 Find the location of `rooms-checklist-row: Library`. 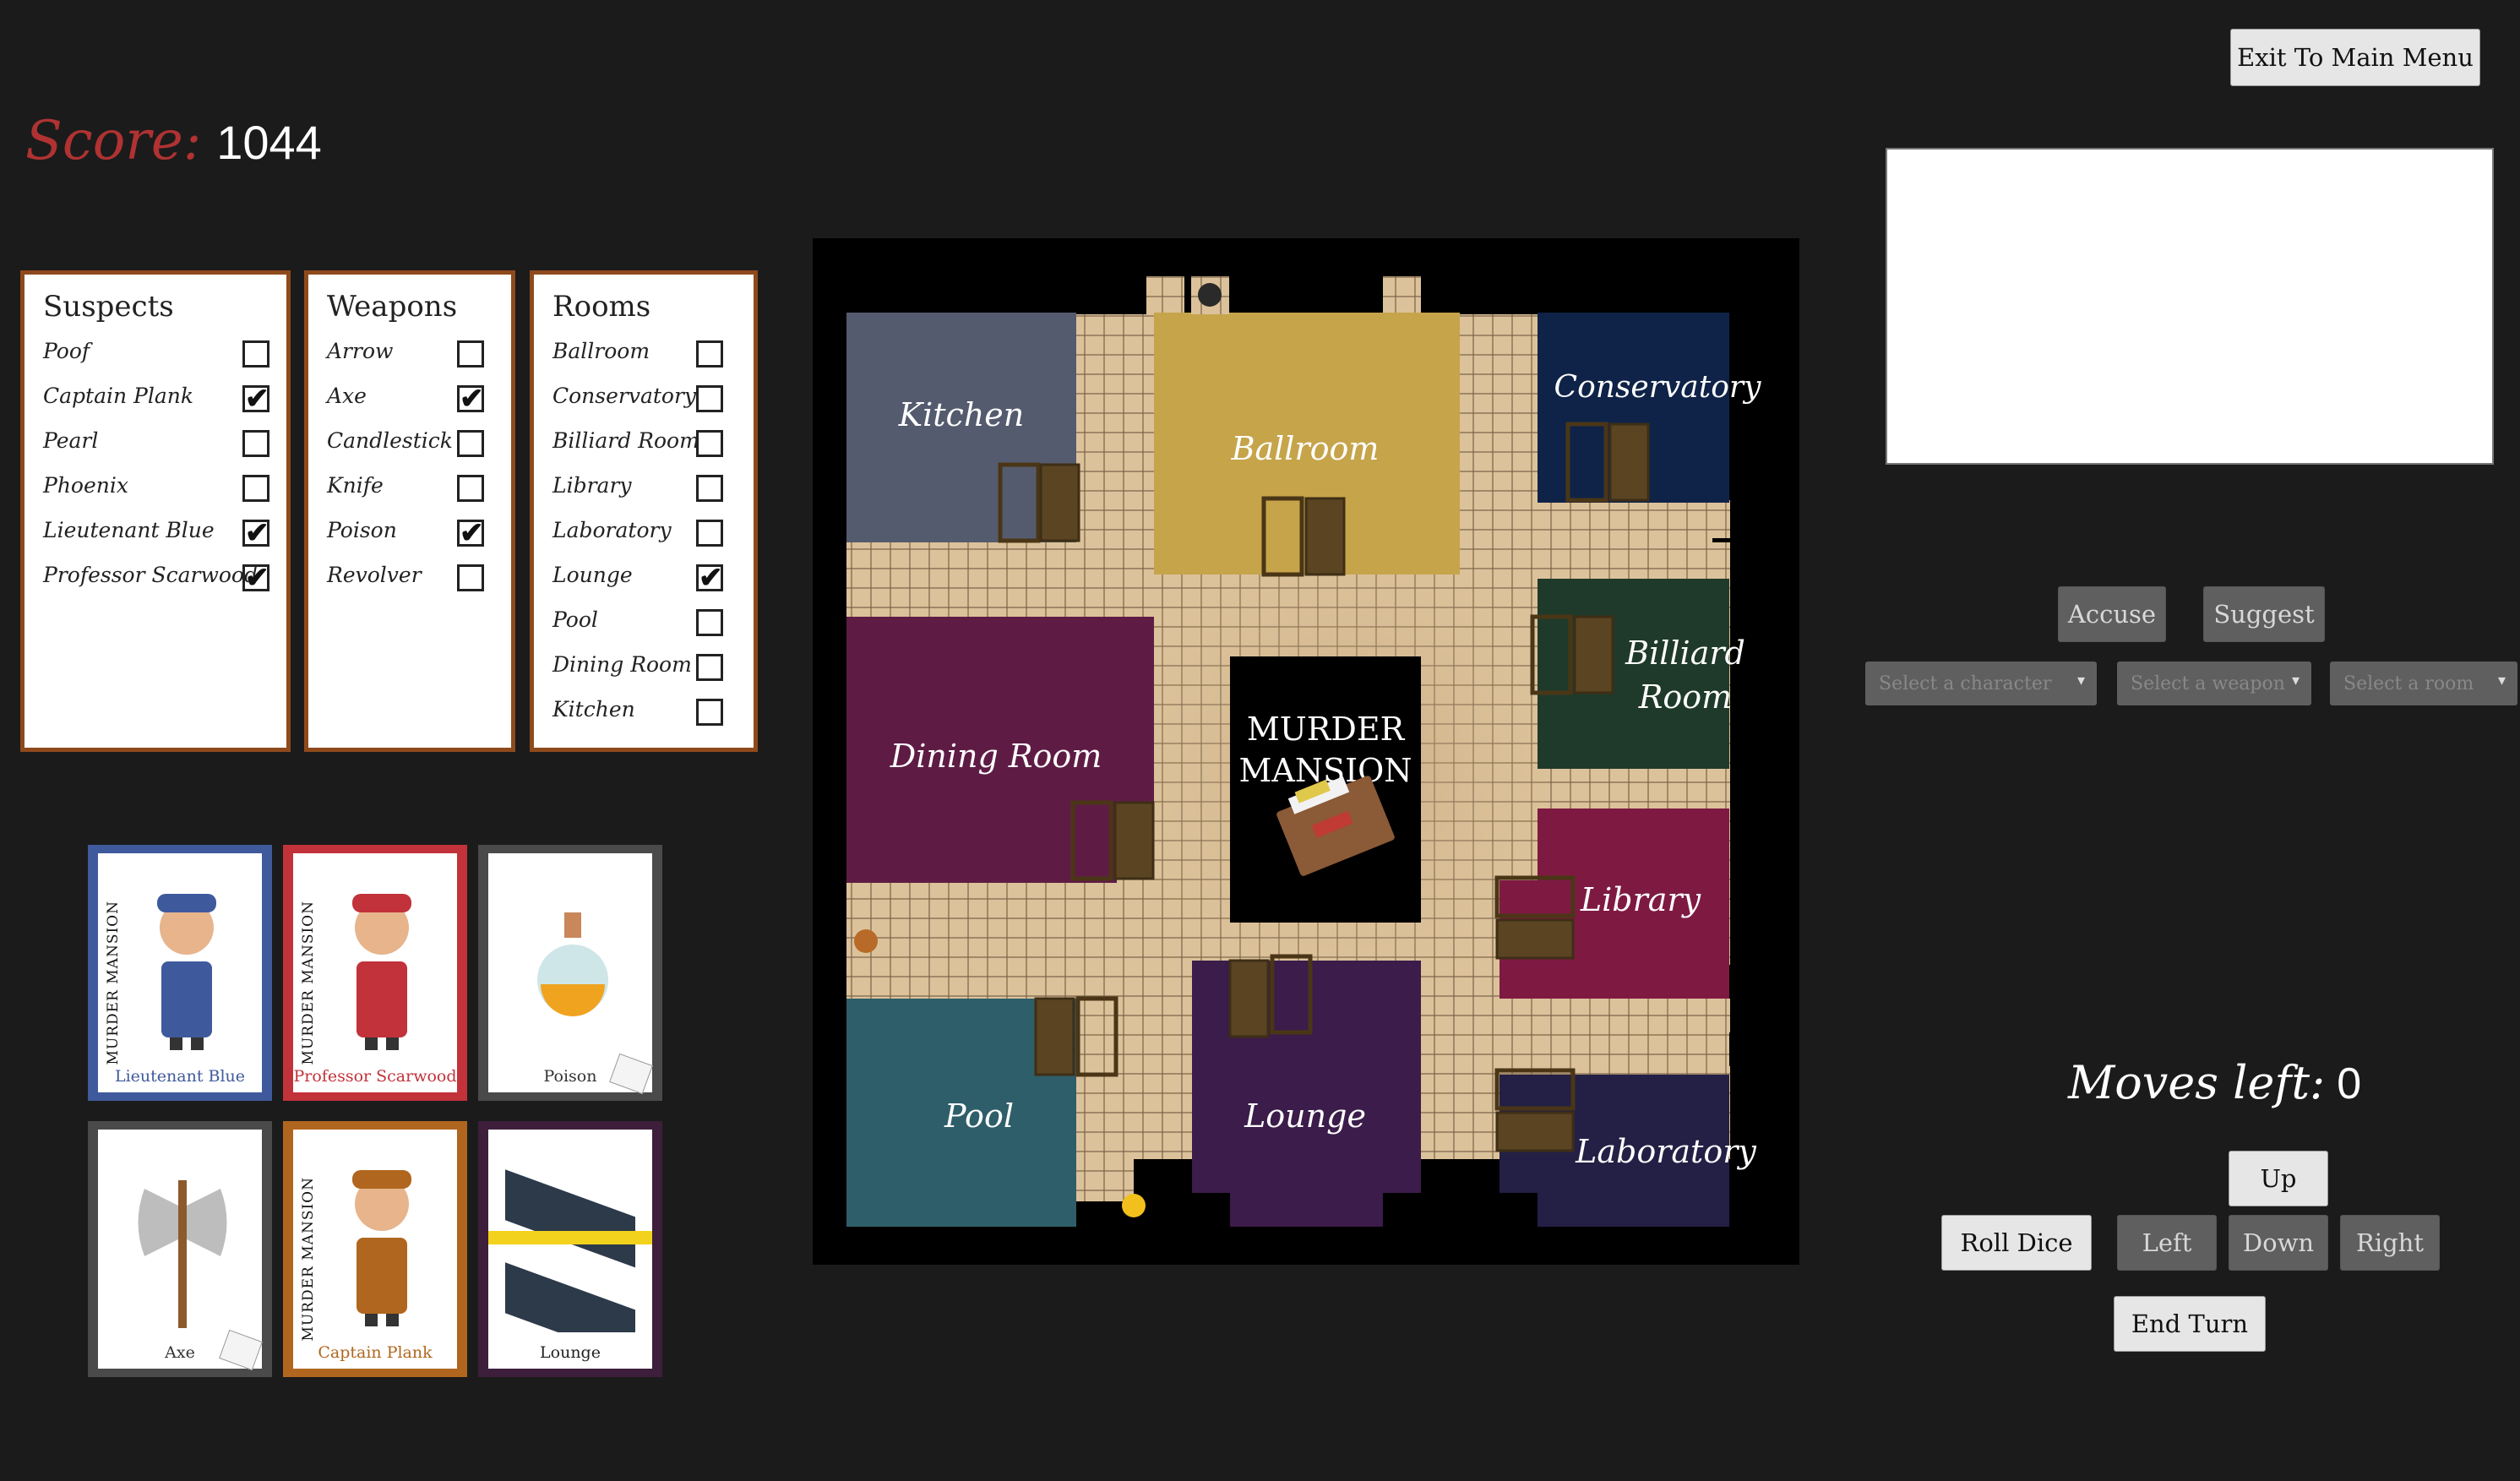

rooms-checklist-row: Library is located at coordinates (644, 487).